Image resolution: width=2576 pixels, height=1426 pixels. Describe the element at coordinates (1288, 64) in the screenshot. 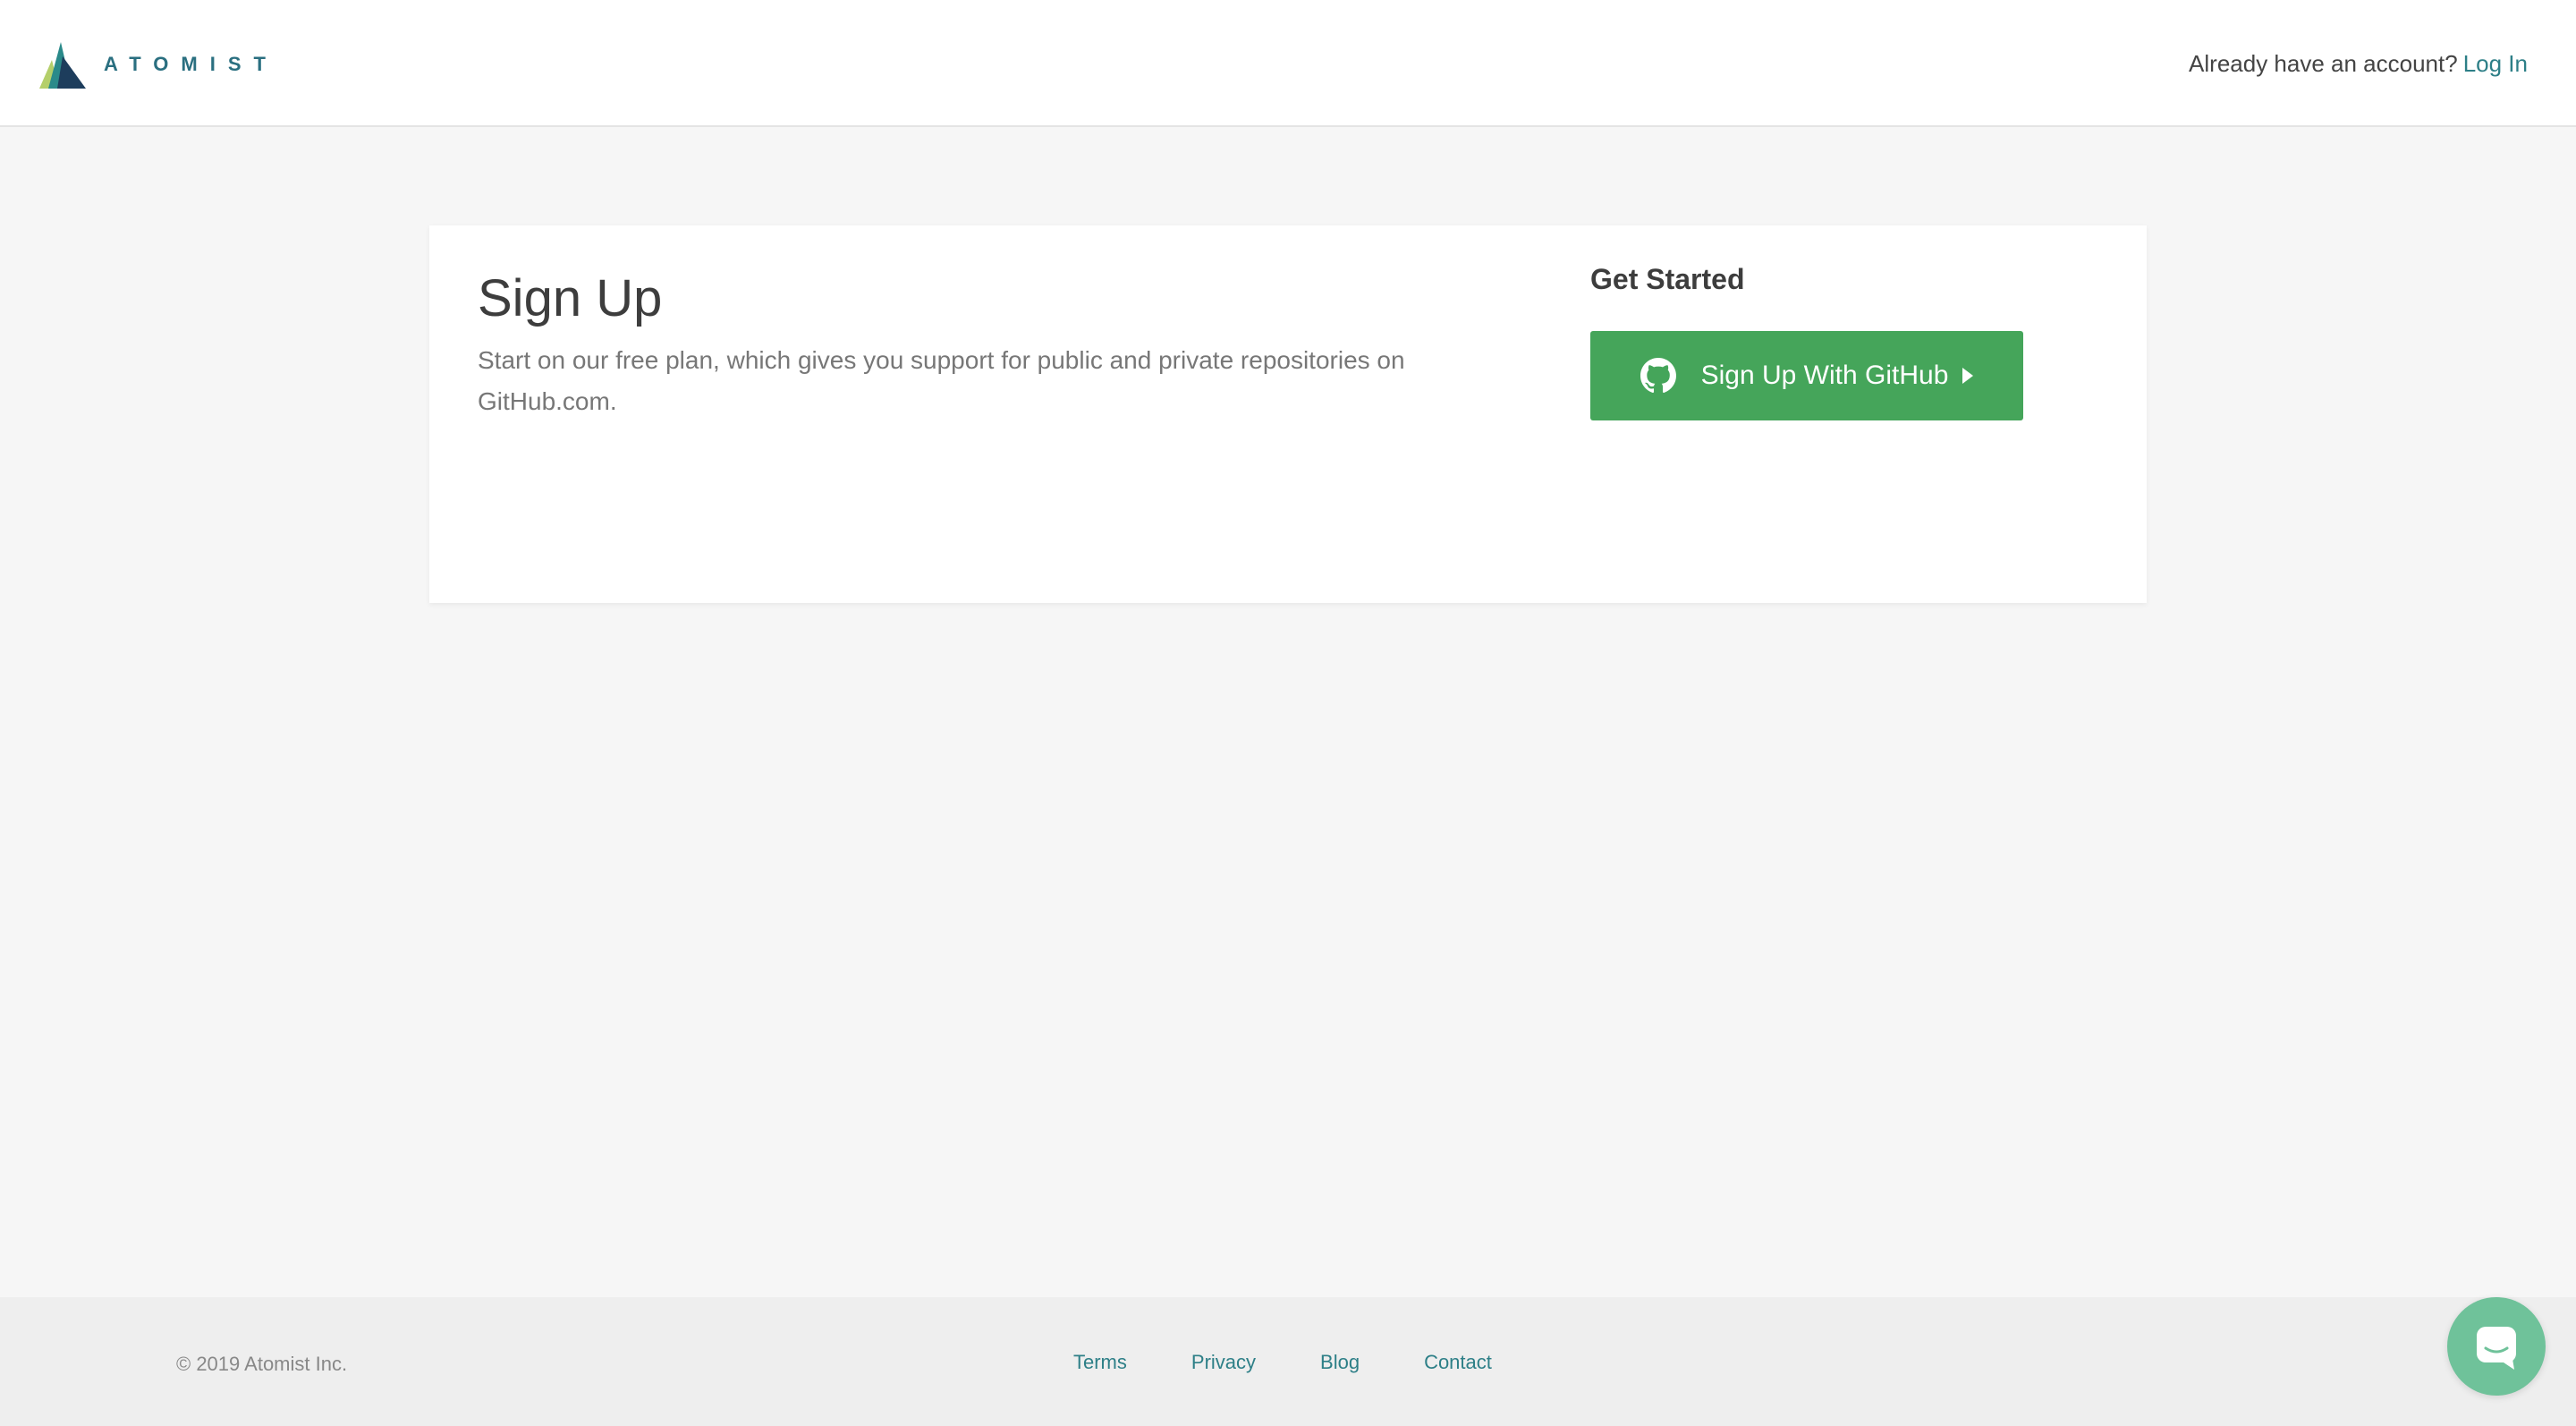

I see `top-bar: ATOMIST Already have an account? Log In` at that location.